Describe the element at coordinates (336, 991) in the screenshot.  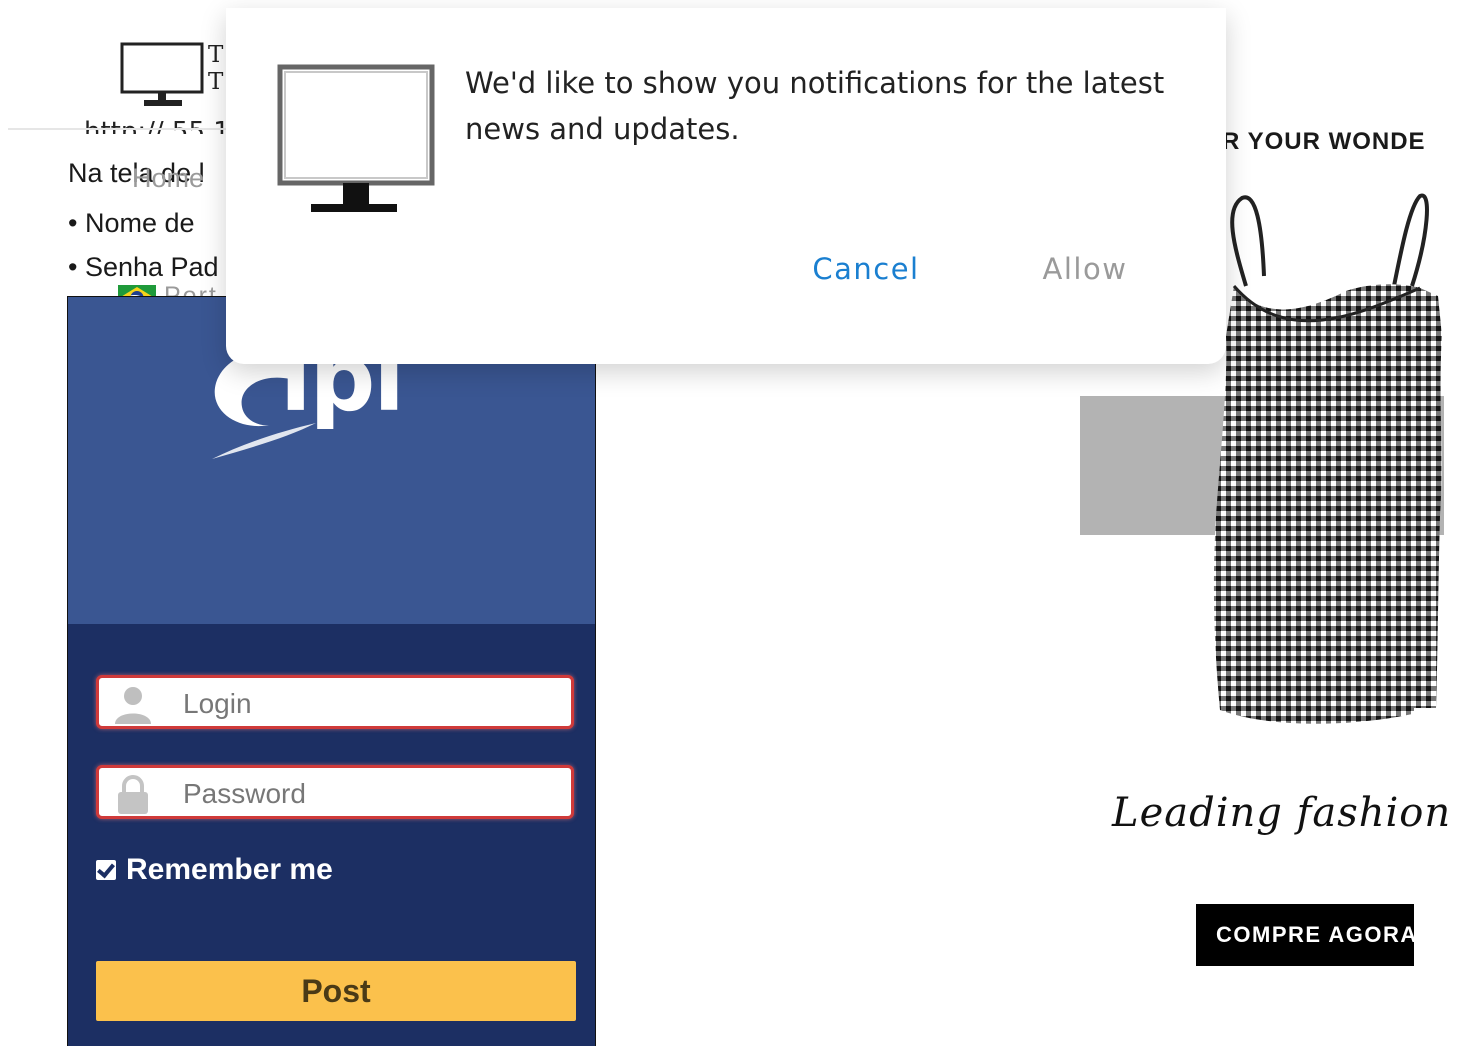
I see `post-button: Post` at that location.